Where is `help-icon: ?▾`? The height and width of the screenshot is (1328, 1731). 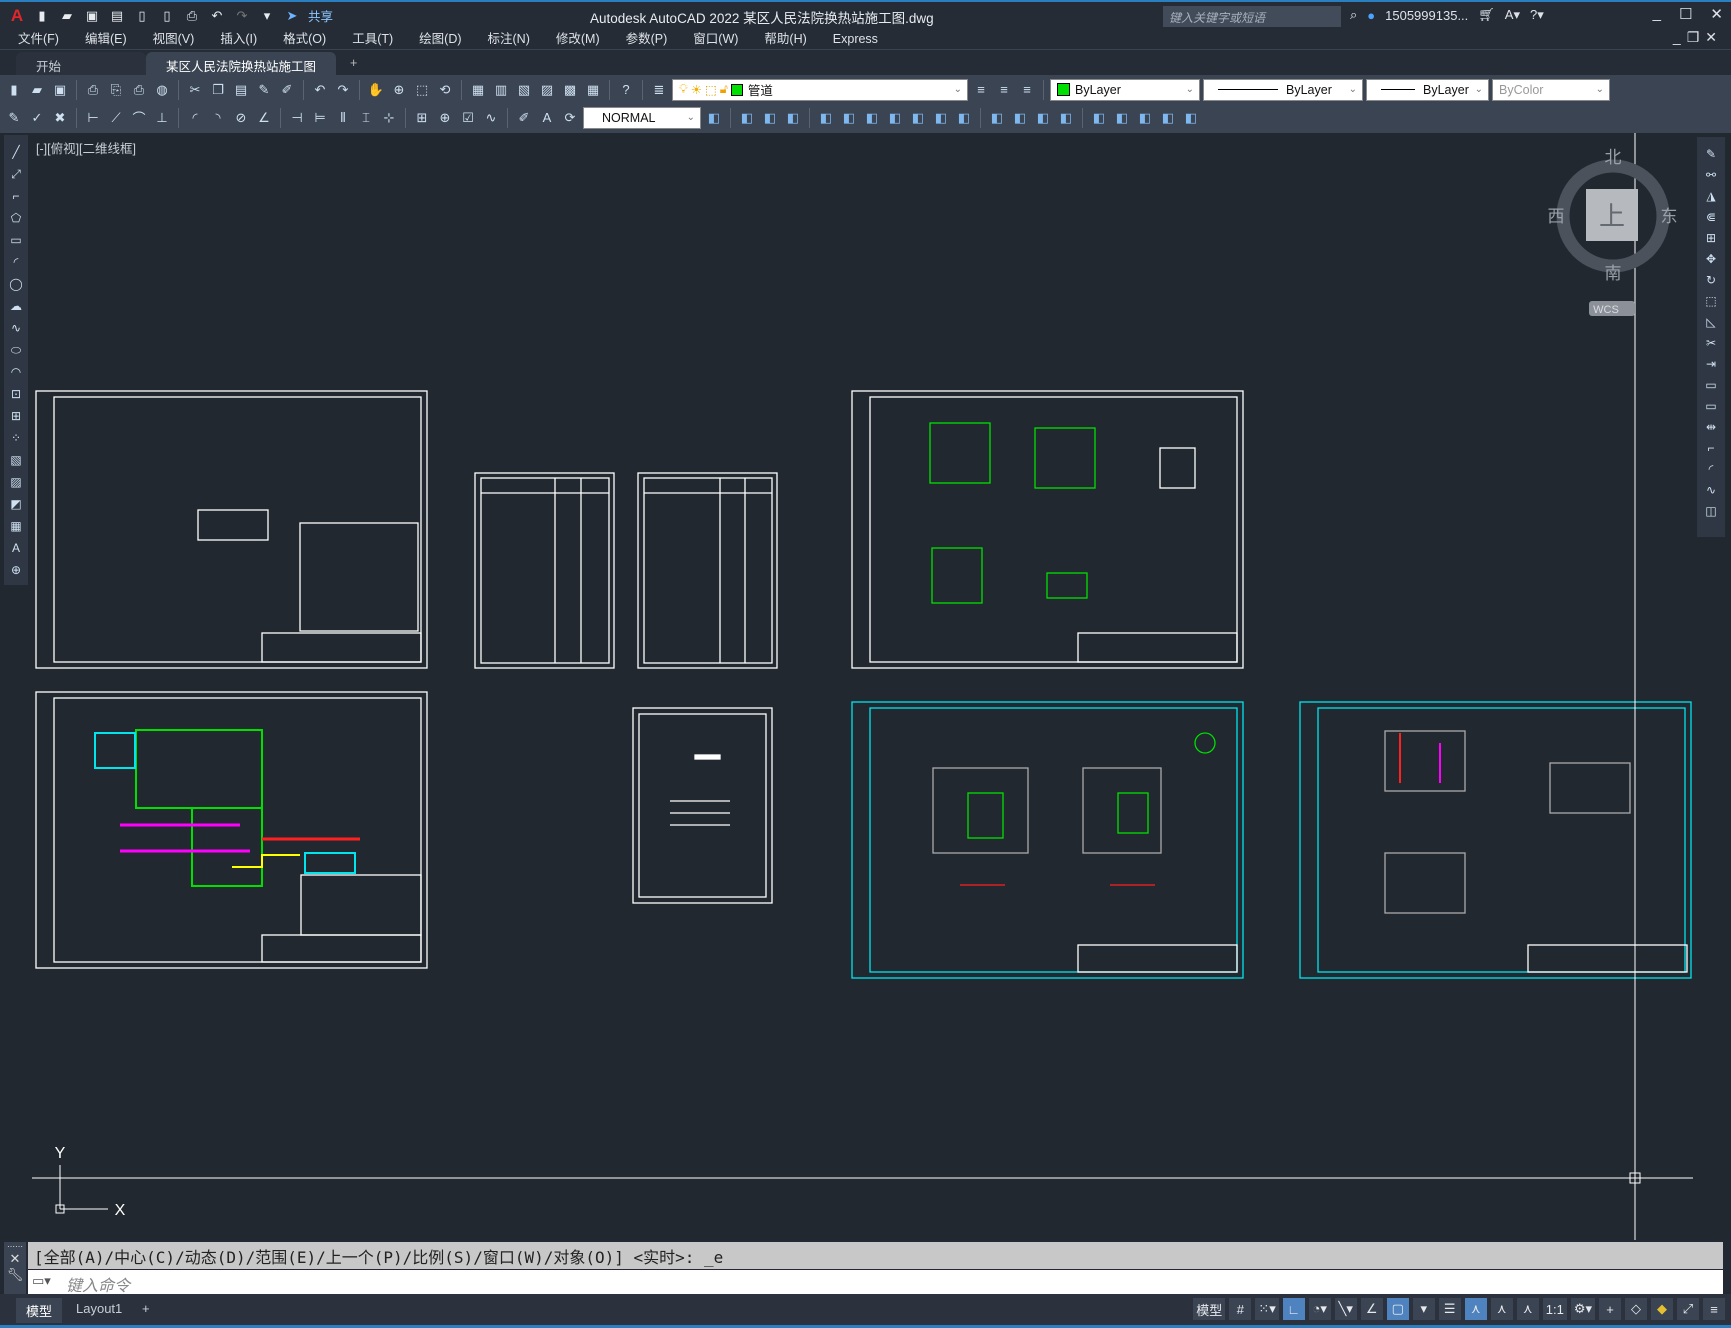
help-icon: ?▾ is located at coordinates (1537, 15).